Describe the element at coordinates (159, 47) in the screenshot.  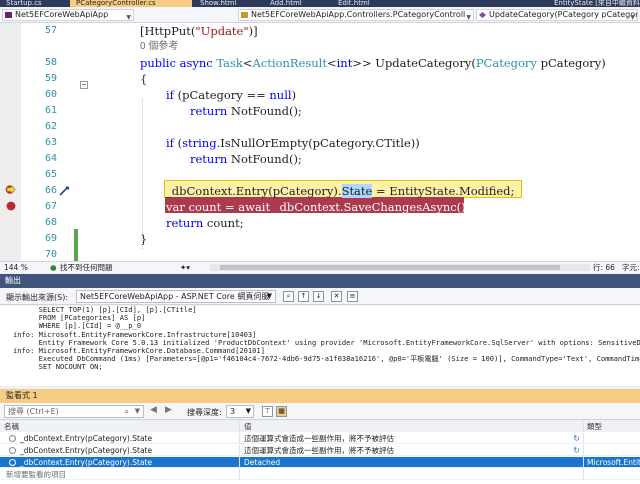
I see `reference-count-lens: 0 個參考` at that location.